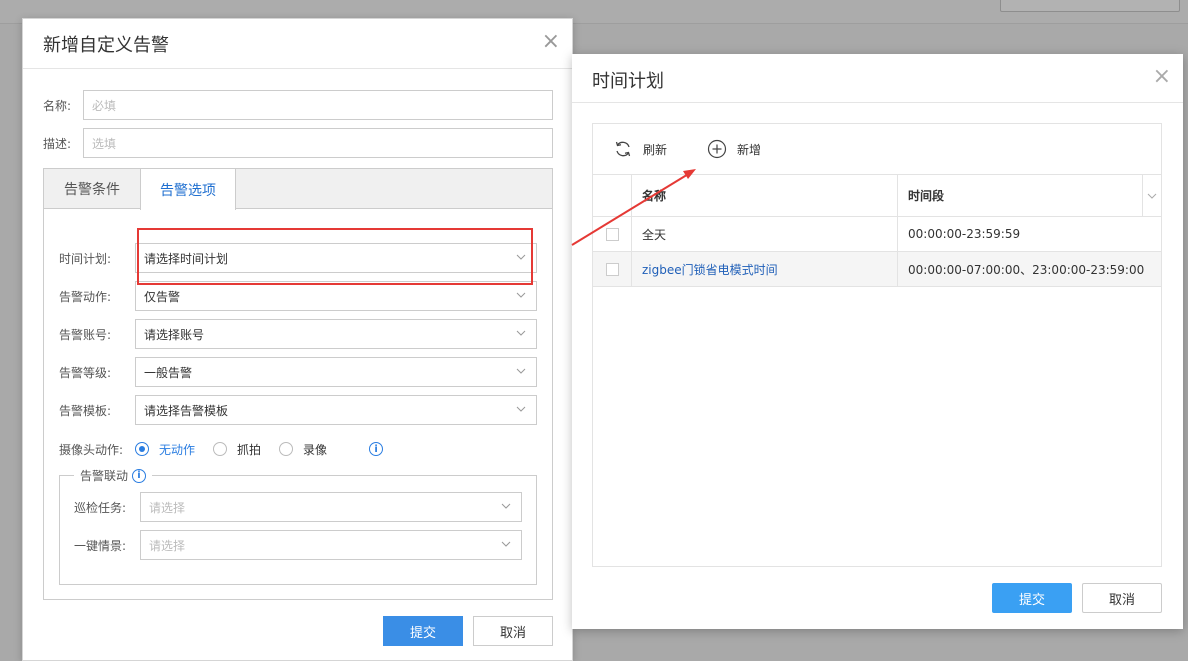 This screenshot has width=1188, height=661. Describe the element at coordinates (655, 149) in the screenshot. I see `refresh-label: 刷新` at that location.